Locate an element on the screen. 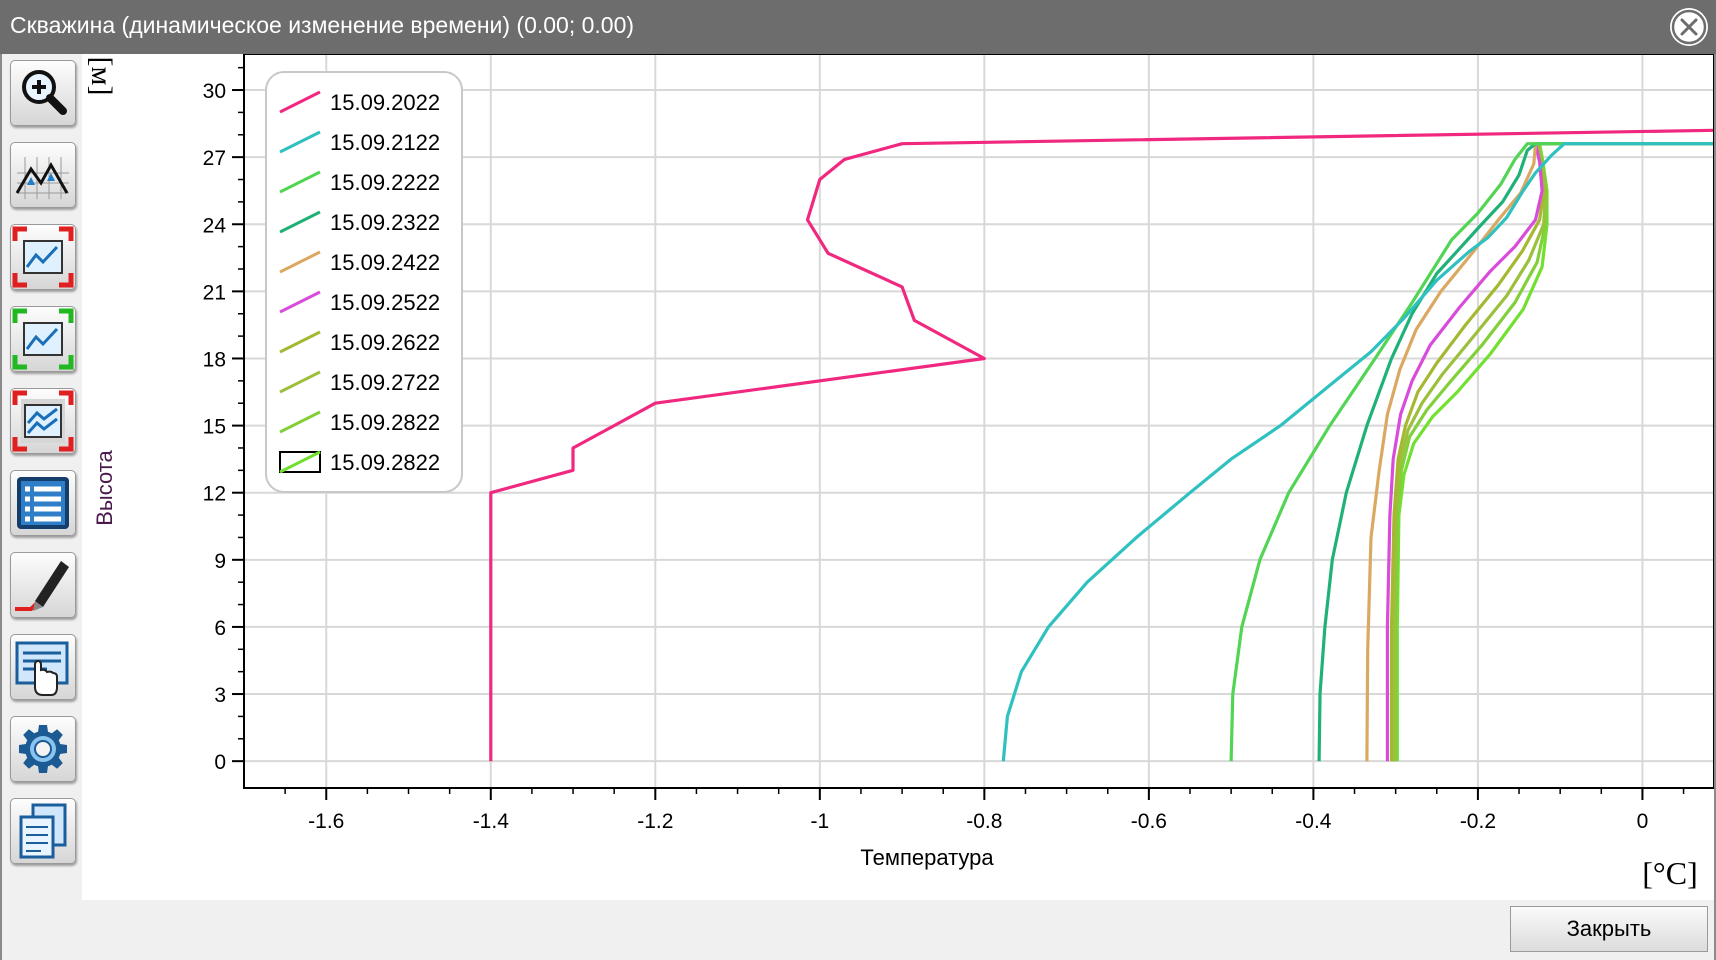  y-tick-label: 9 is located at coordinates (220, 561).